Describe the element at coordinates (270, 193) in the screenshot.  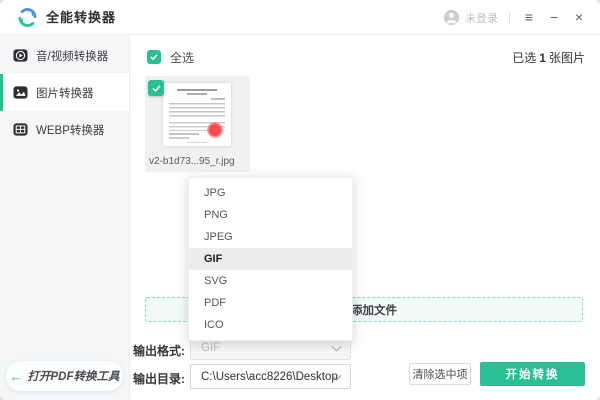
I see `dropdown-option-jpg: JPG` at that location.